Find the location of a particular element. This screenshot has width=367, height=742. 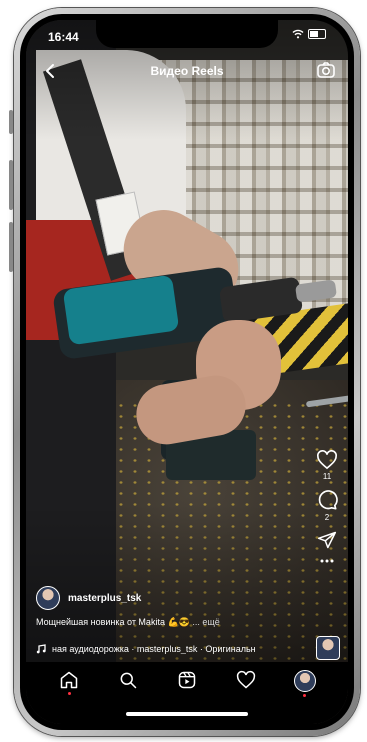

like-count: 11 is located at coordinates (327, 476).